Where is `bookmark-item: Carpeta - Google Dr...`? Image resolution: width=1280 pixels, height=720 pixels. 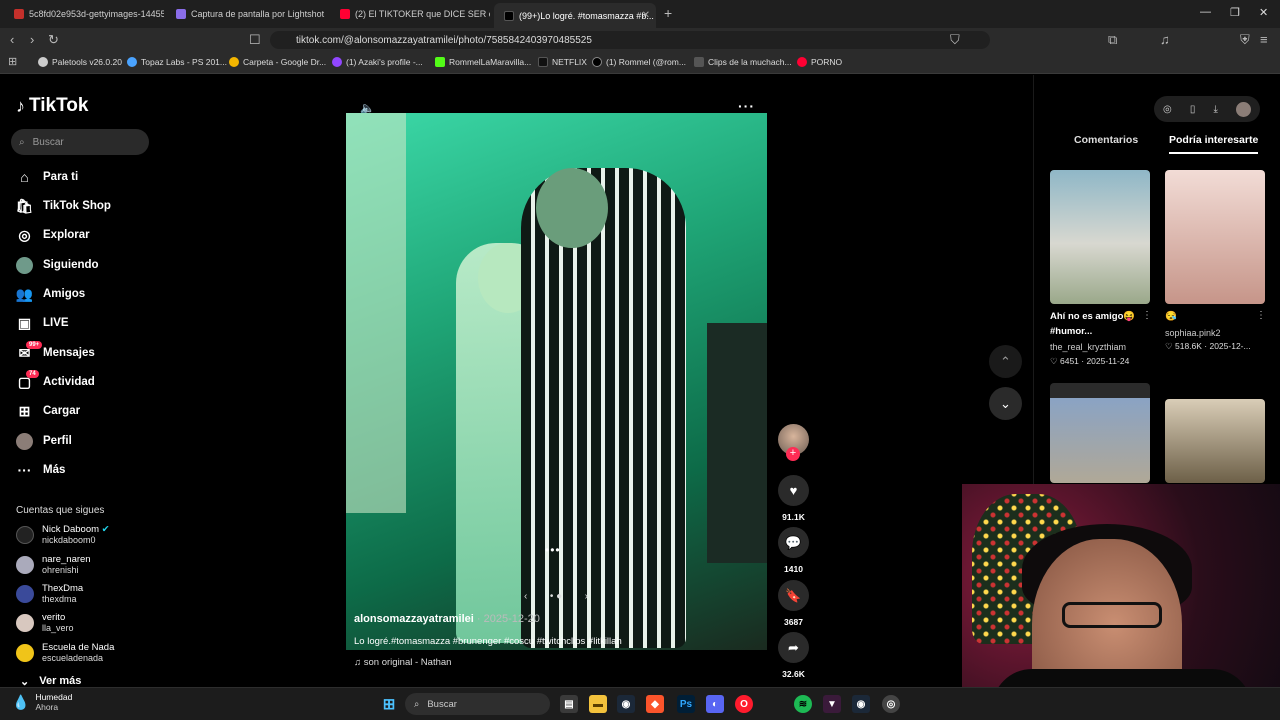
bookmark-item: Carpeta - Google Dr... is located at coordinates (277, 62).